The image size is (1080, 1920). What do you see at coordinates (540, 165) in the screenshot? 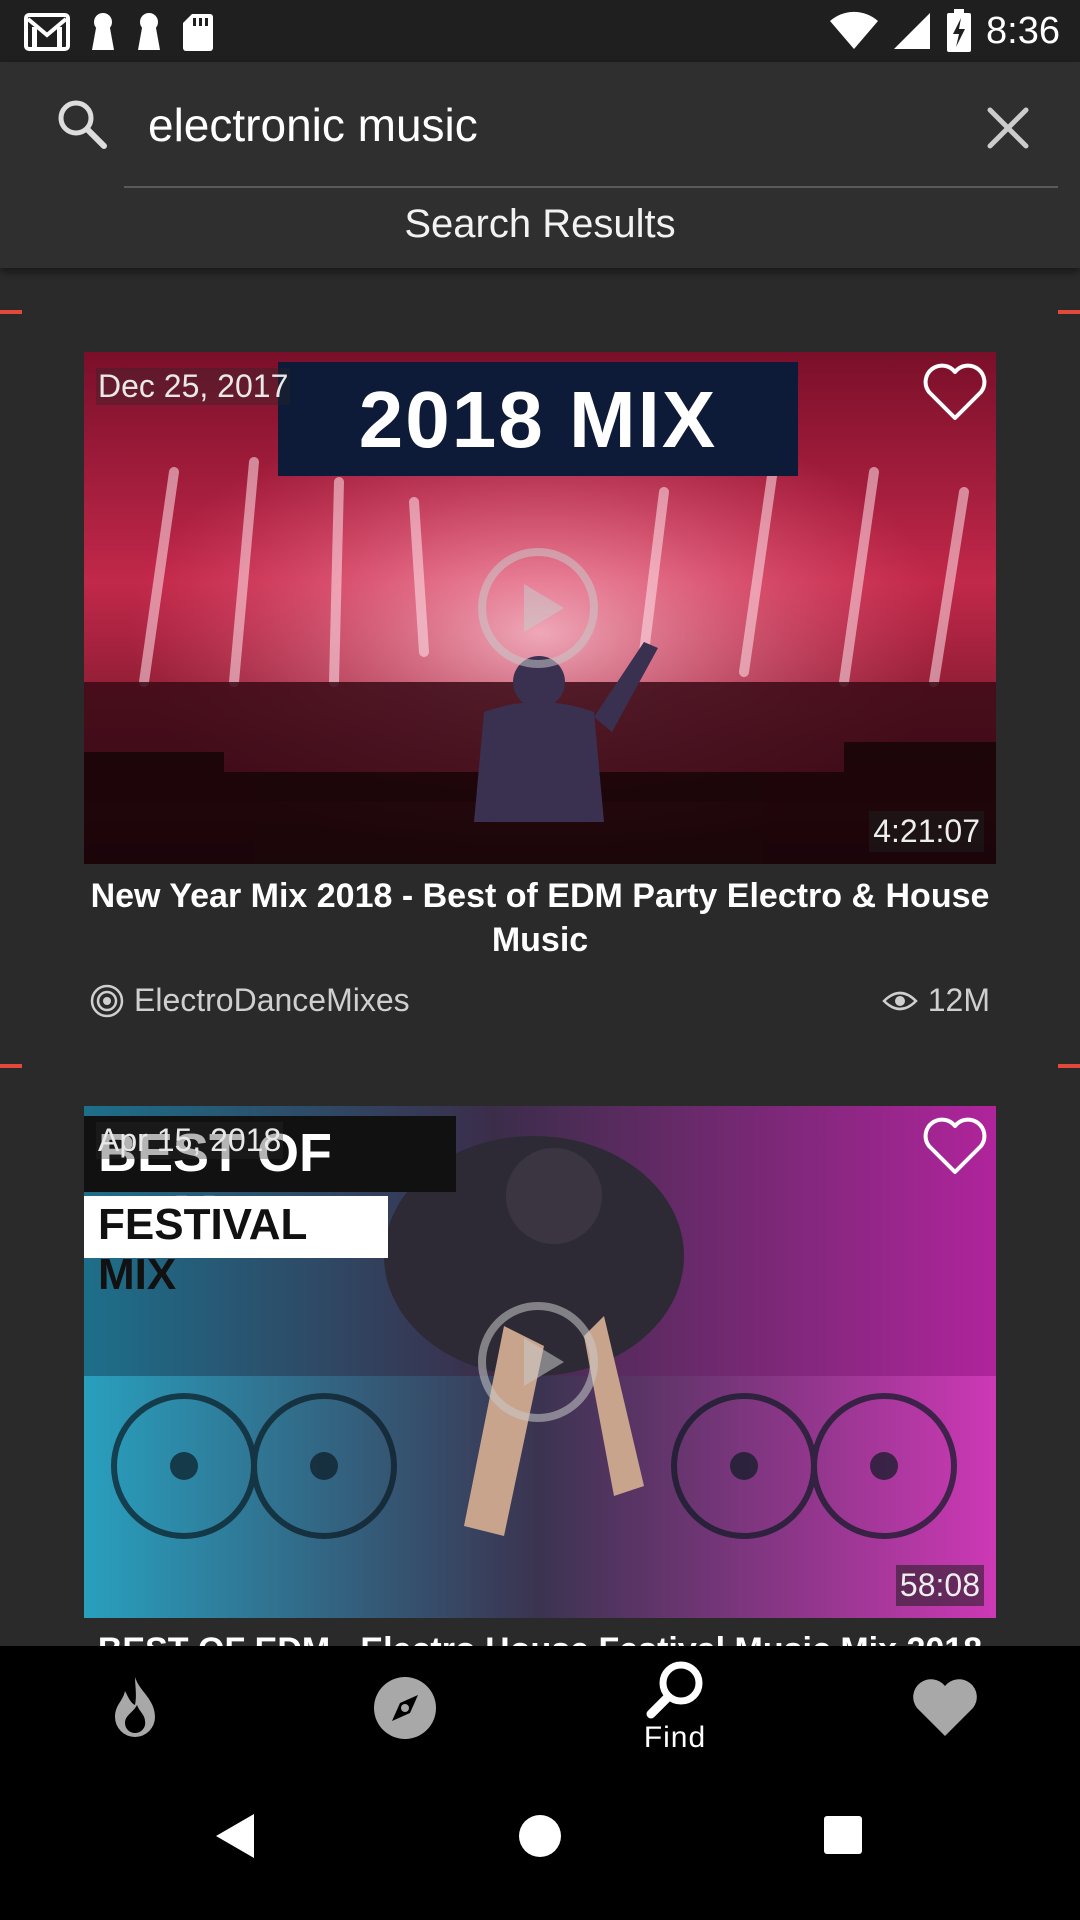
I see `search-header: Search Results` at bounding box center [540, 165].